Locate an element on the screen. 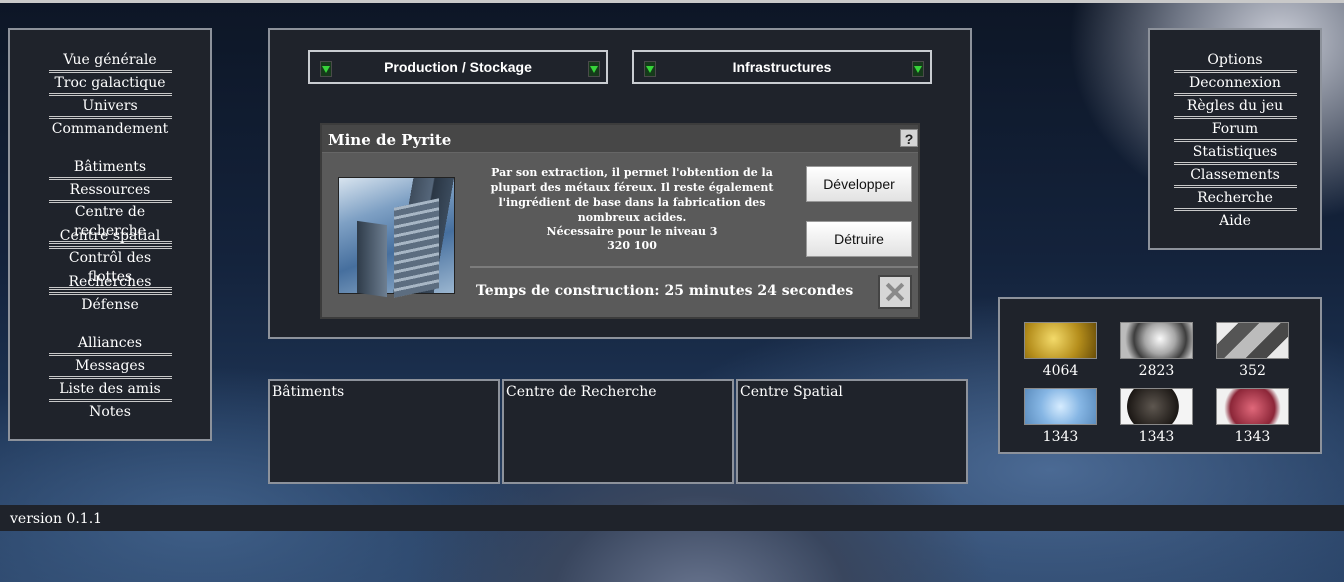 The width and height of the screenshot is (1344, 582). building-requirement: Nécessaire pour le niveau 3 320 100 is located at coordinates (632, 239).